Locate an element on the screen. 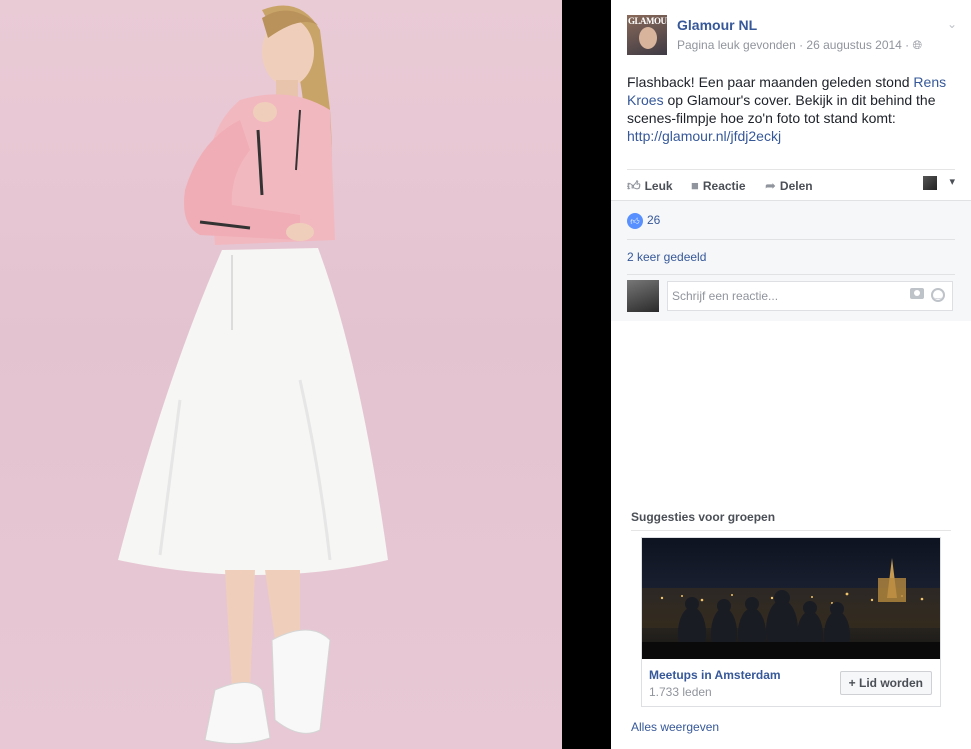 Image resolution: width=971 pixels, height=749 pixels. city-night-photo is located at coordinates (791, 608).